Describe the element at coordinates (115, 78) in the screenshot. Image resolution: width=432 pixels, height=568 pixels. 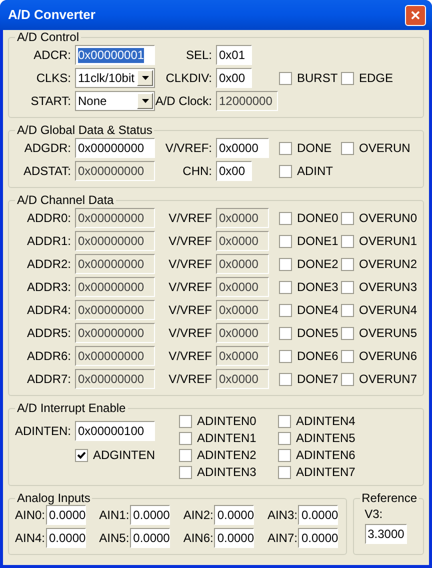
I see `dropdown: 11clk/10bit` at that location.